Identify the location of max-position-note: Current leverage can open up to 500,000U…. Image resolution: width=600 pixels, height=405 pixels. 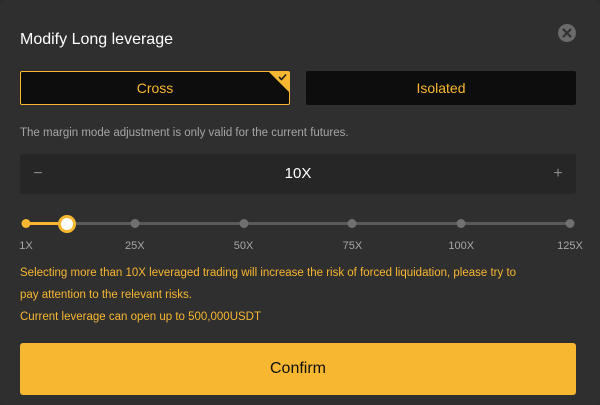
(141, 317).